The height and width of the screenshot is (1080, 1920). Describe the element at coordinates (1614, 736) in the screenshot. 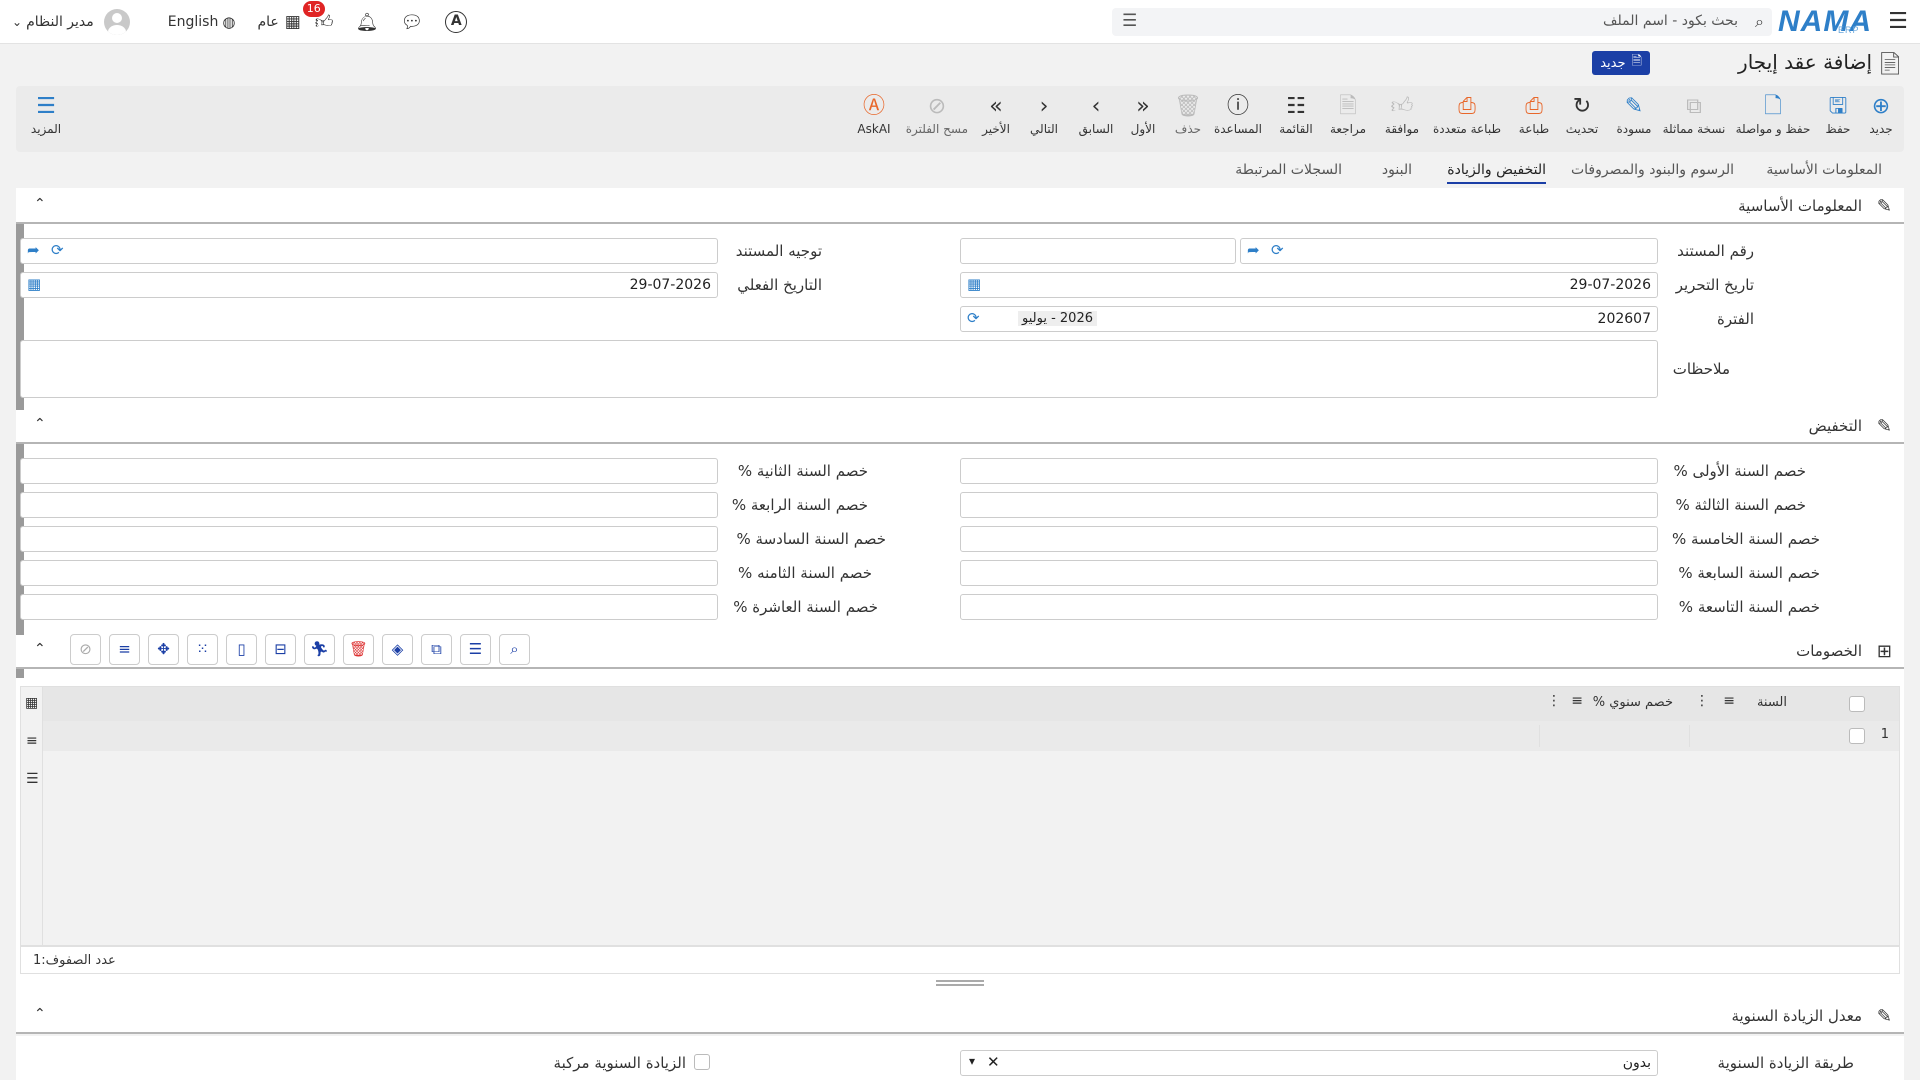

I see `cell-annual-discount` at that location.